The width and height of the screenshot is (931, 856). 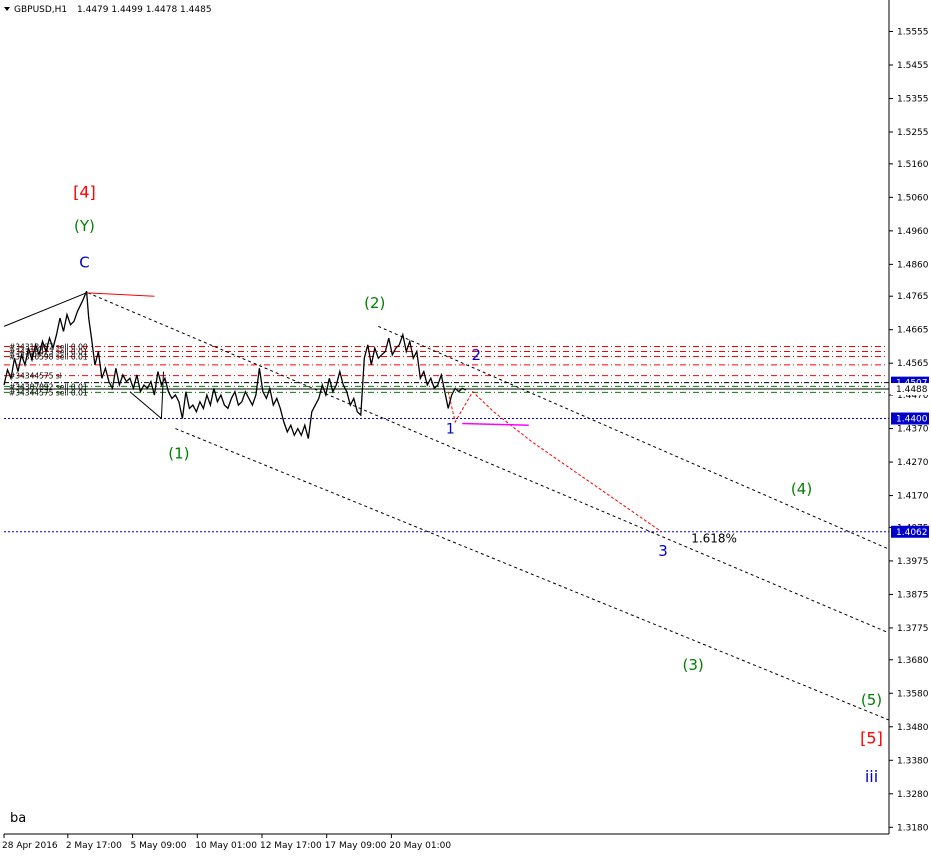 I want to click on order-label: #34344575 sell 0.01, so click(x=48, y=392).